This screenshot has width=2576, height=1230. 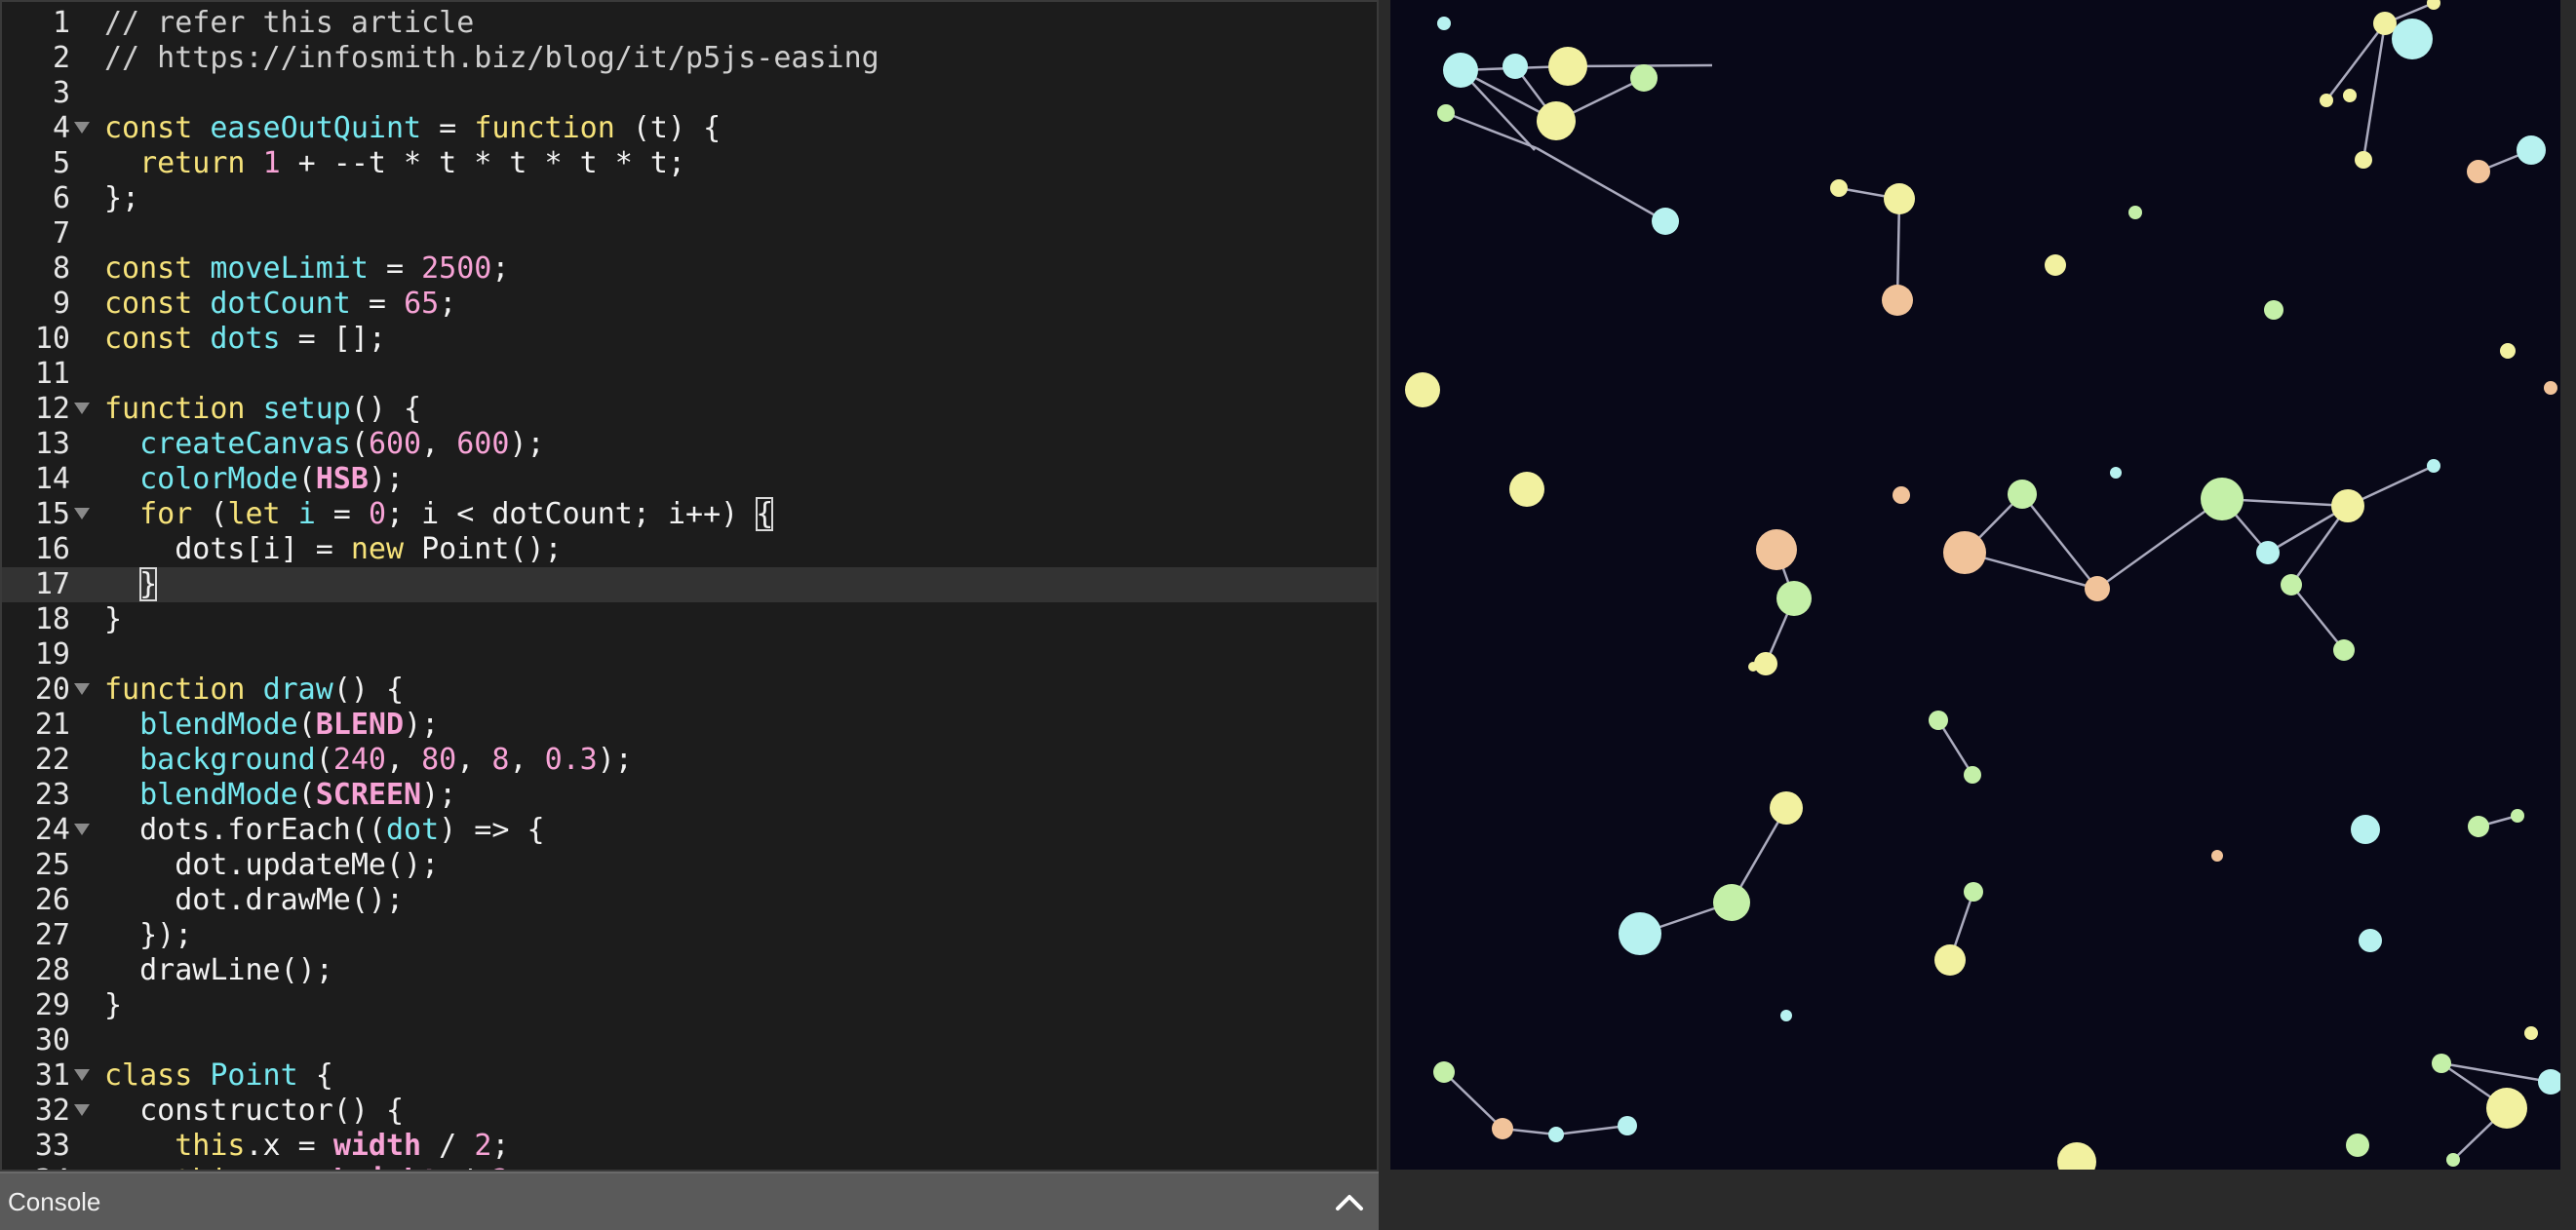 What do you see at coordinates (412, 830) in the screenshot?
I see `code-token: dot` at bounding box center [412, 830].